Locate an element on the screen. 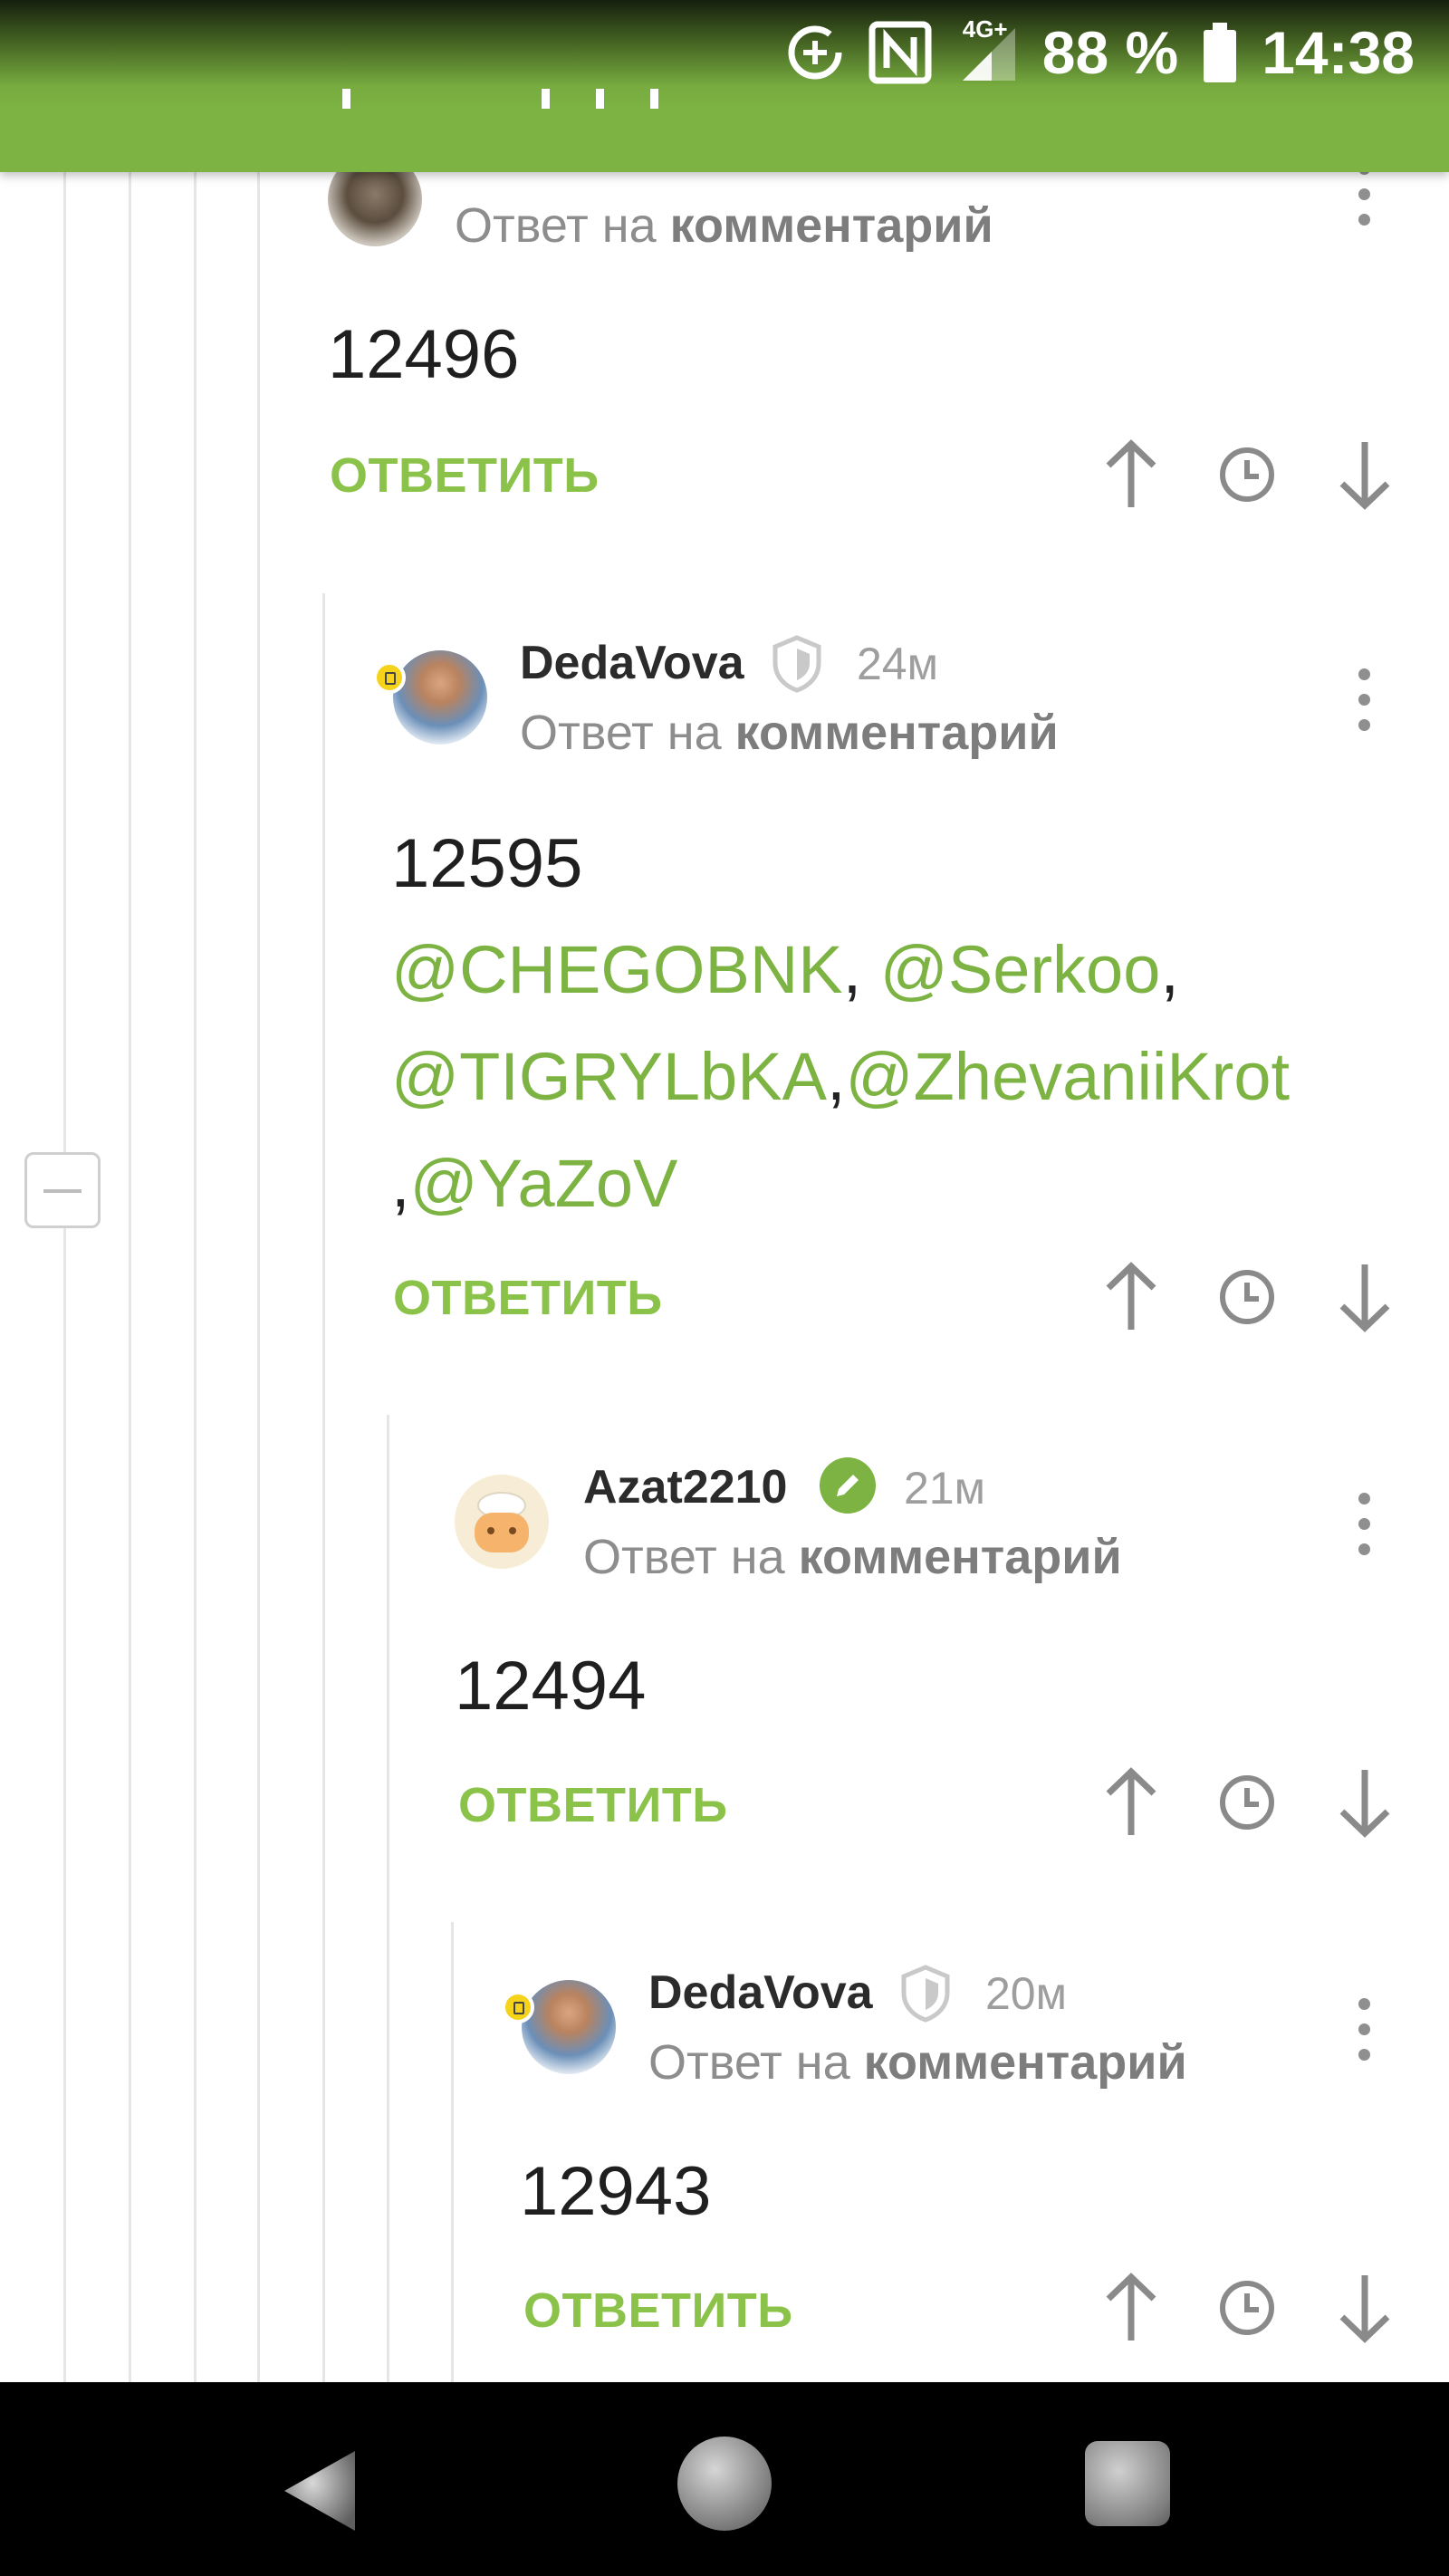  data-saver-icon is located at coordinates (815, 52).